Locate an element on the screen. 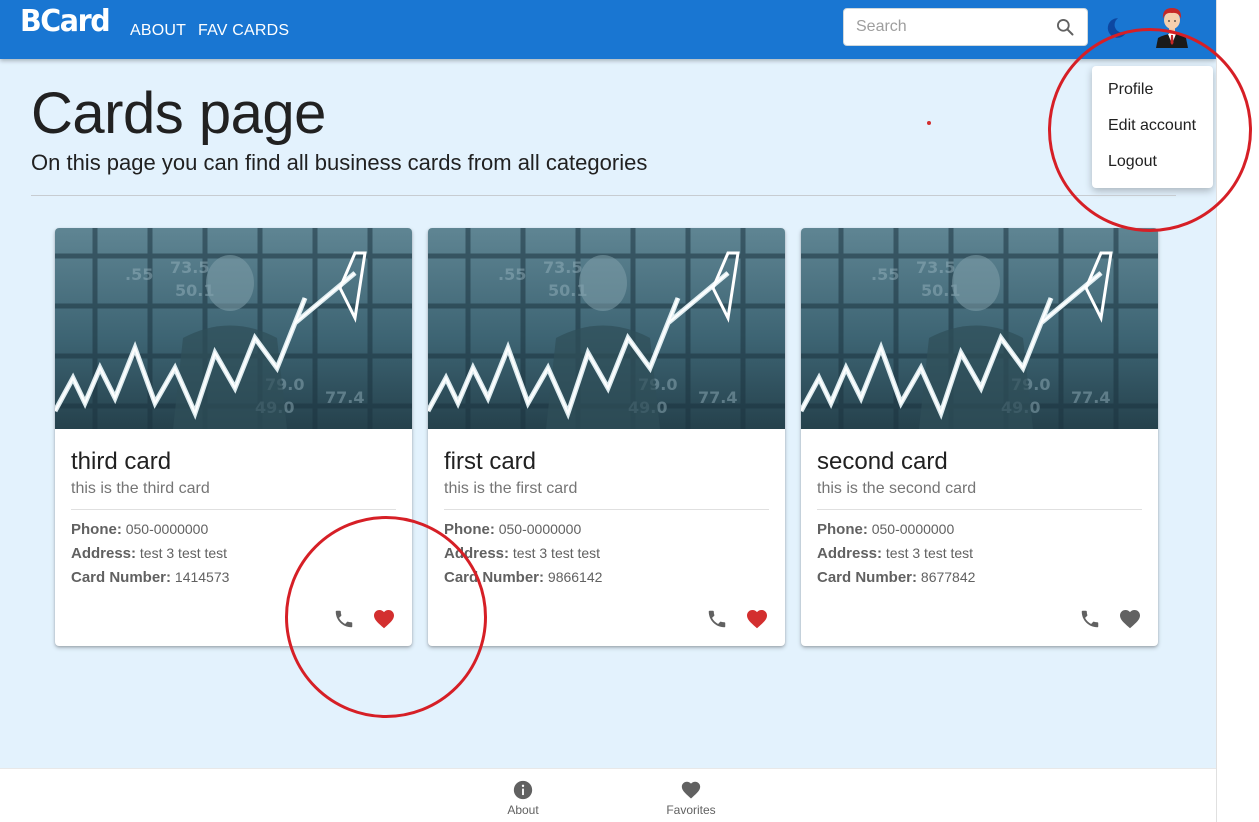 This screenshot has height=822, width=1259. nav-fav-cards-link: FAV CARDS is located at coordinates (243, 31).